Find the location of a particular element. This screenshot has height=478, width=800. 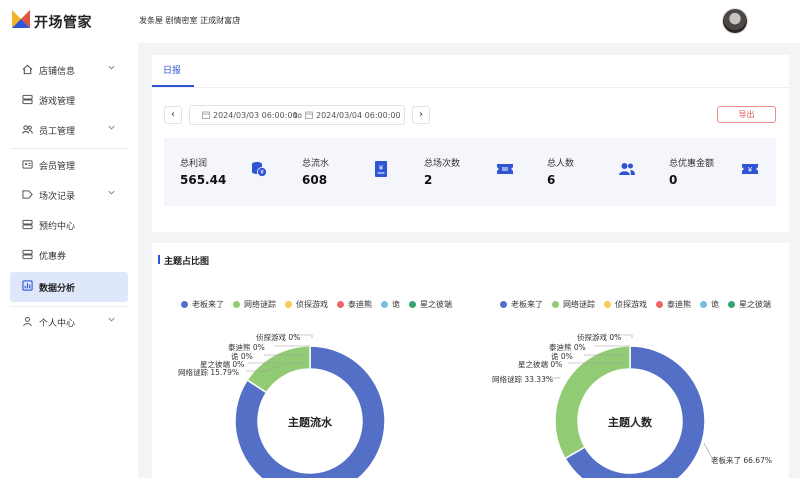

stat-label-people: 总人数 is located at coordinates (561, 164).